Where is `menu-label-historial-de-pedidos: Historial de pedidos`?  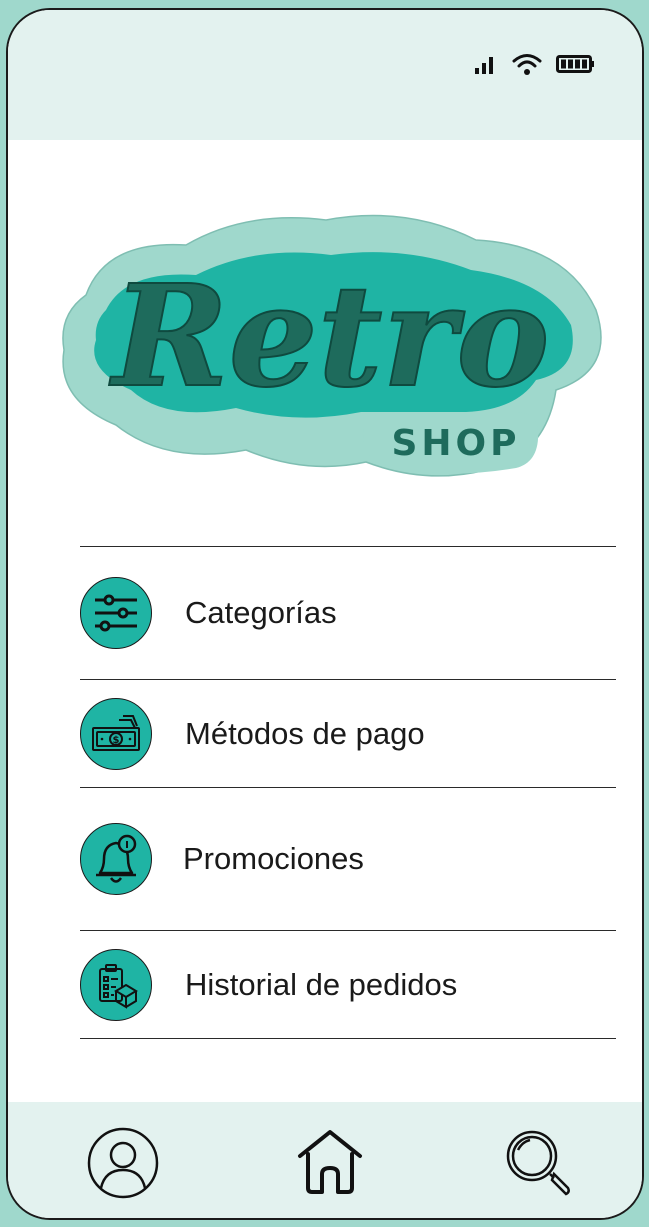
menu-label-historial-de-pedidos: Historial de pedidos is located at coordinates (321, 984).